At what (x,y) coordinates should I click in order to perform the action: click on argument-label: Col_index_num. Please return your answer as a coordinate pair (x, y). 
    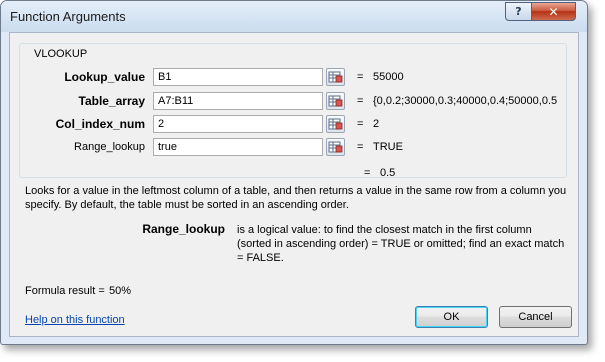
    Looking at the image, I should click on (100, 124).